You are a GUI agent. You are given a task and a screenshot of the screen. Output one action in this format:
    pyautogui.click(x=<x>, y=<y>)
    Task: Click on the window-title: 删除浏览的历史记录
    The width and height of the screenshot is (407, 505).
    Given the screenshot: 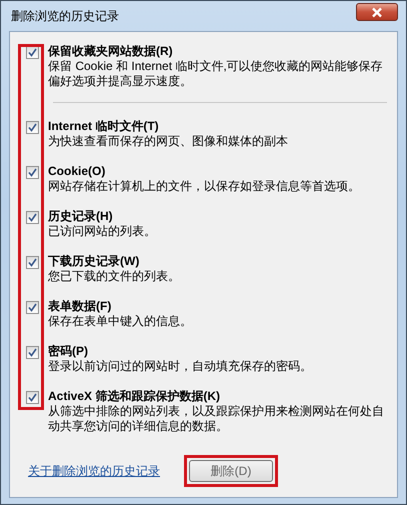 What is the action you would take?
    pyautogui.click(x=65, y=16)
    